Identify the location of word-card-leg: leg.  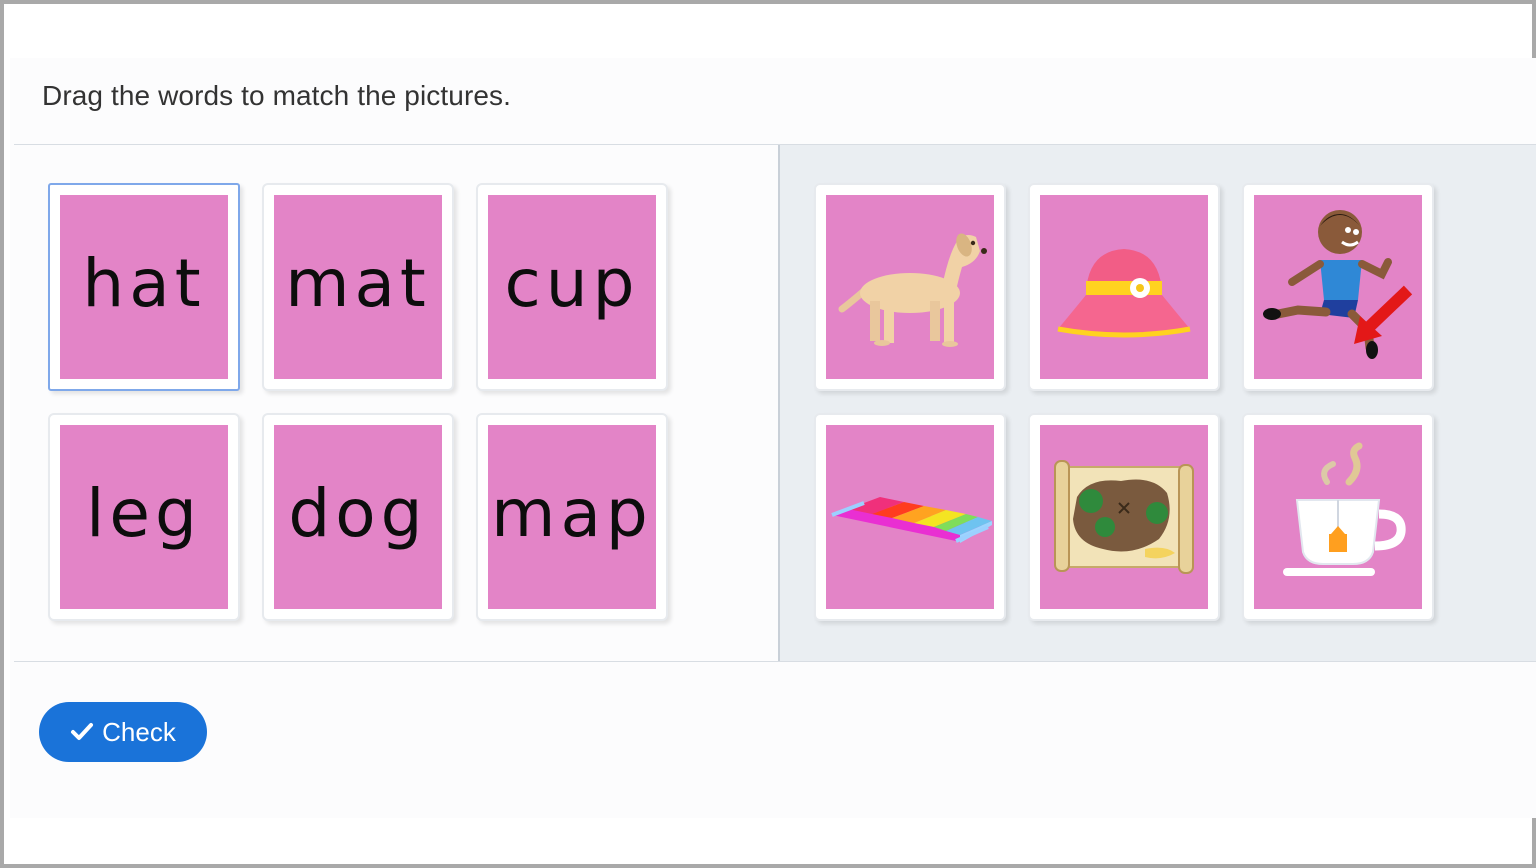
(144, 517).